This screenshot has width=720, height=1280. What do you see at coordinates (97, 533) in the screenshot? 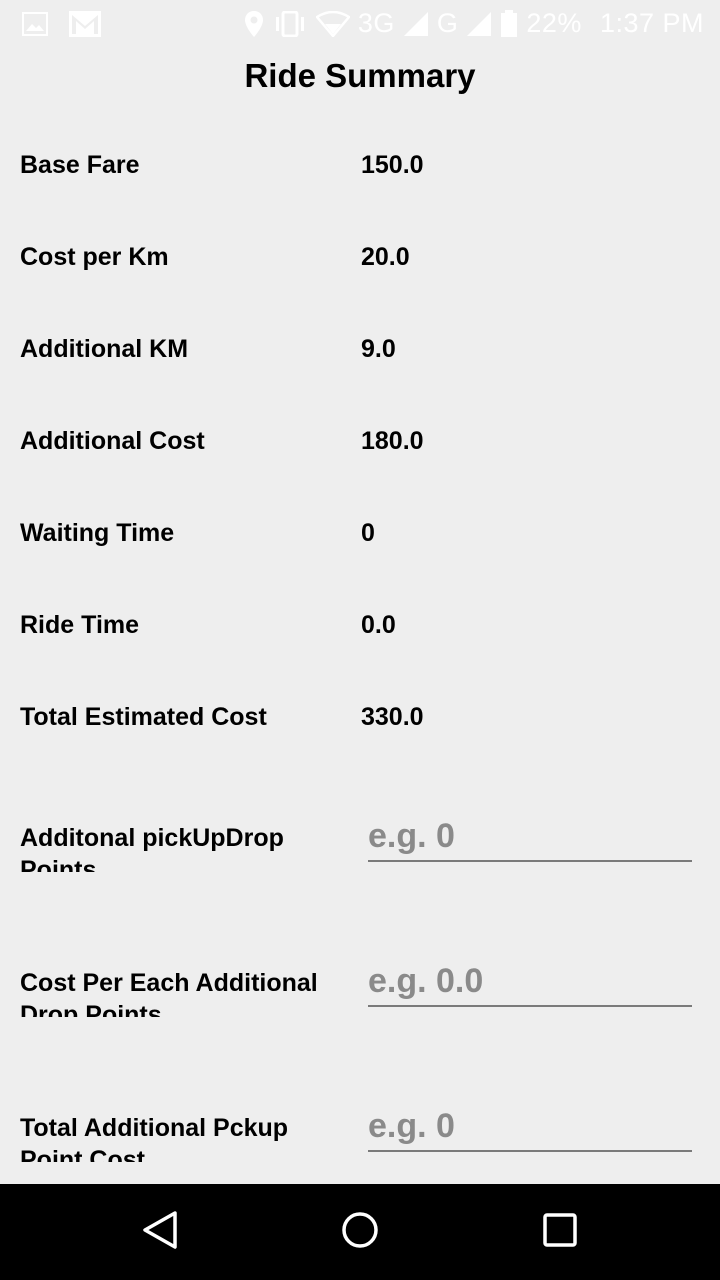
I see `waiting-time-label: Waiting Time` at bounding box center [97, 533].